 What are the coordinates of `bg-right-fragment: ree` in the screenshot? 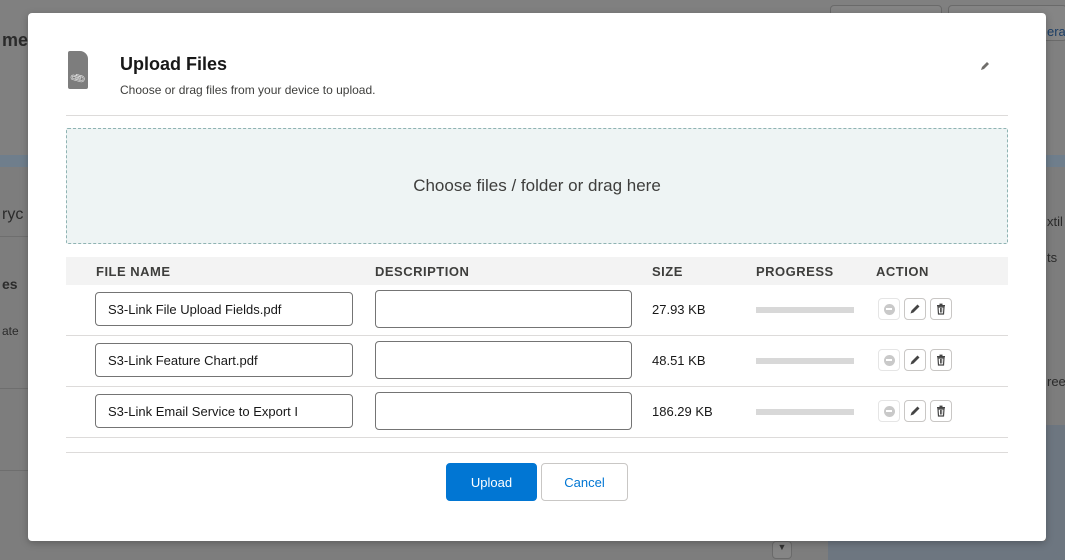 It's located at (1056, 381).